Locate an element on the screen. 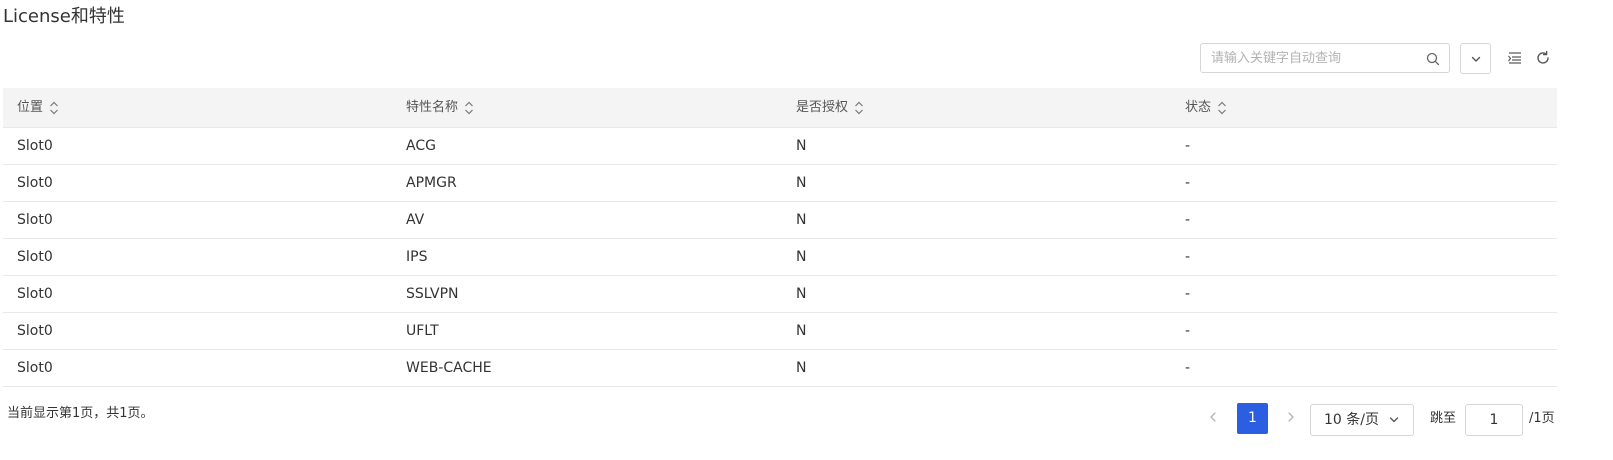  cell-feature-name: WEB-CACHE is located at coordinates (449, 368).